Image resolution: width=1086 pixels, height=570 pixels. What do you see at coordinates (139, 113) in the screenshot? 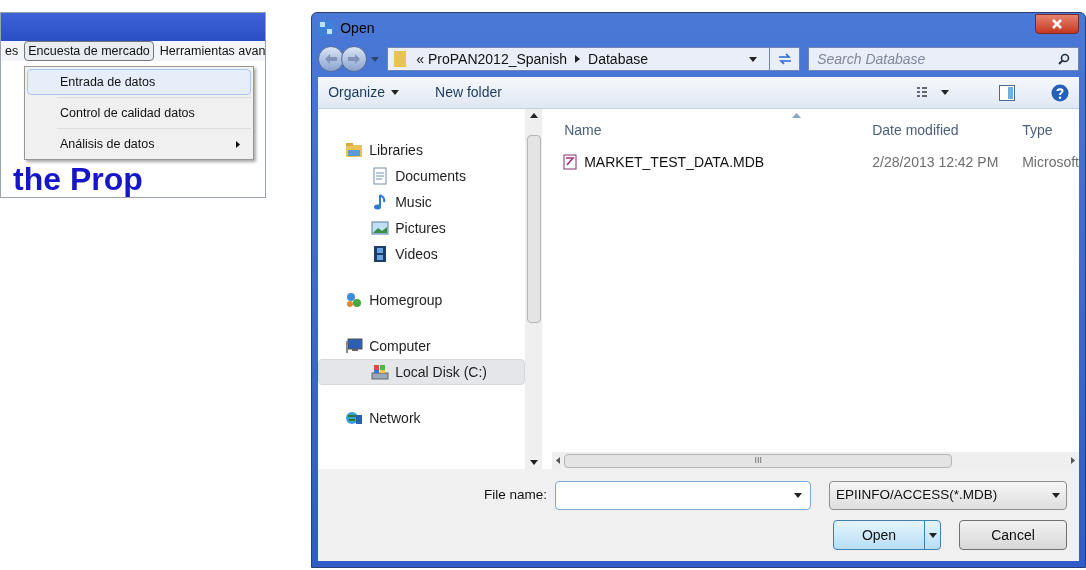
I see `menu-item: Control de calidad datos` at bounding box center [139, 113].